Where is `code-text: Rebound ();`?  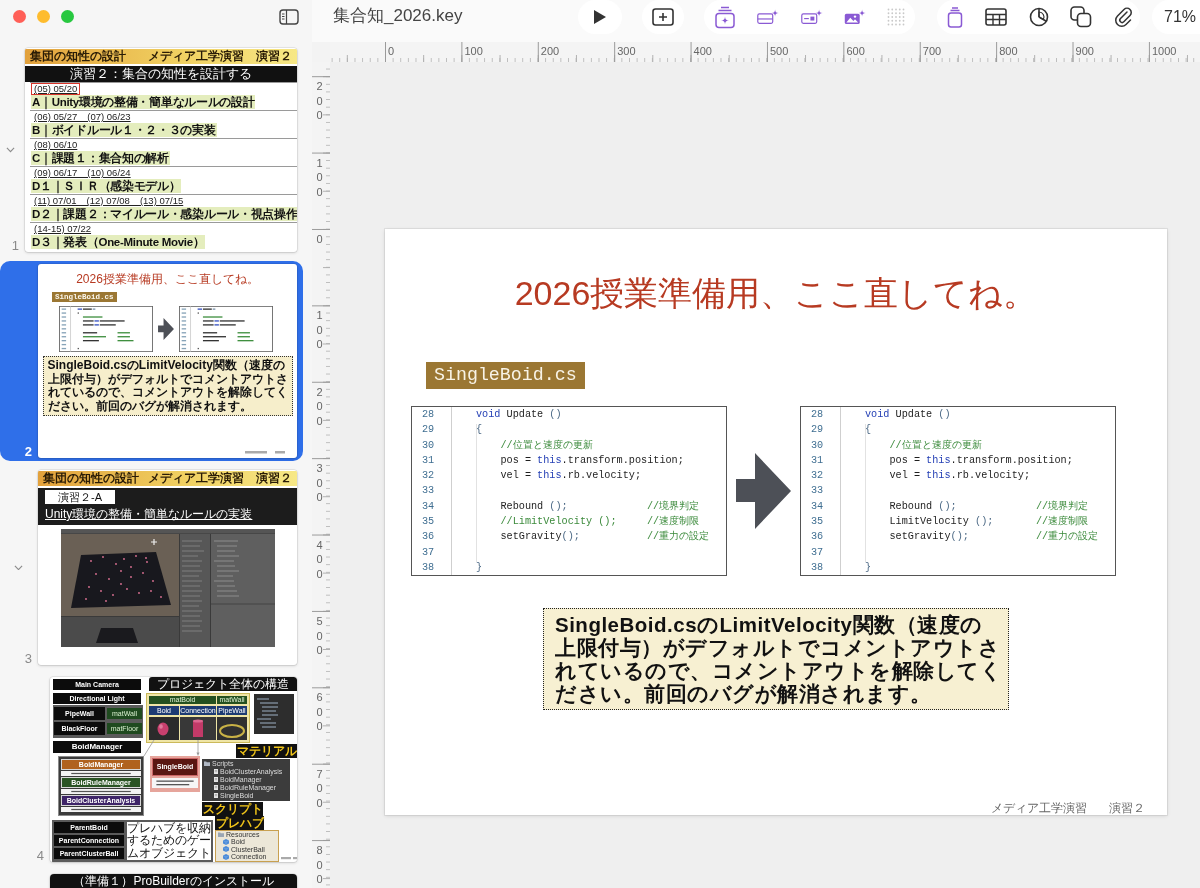
code-text: Rebound (); is located at coordinates (534, 506).